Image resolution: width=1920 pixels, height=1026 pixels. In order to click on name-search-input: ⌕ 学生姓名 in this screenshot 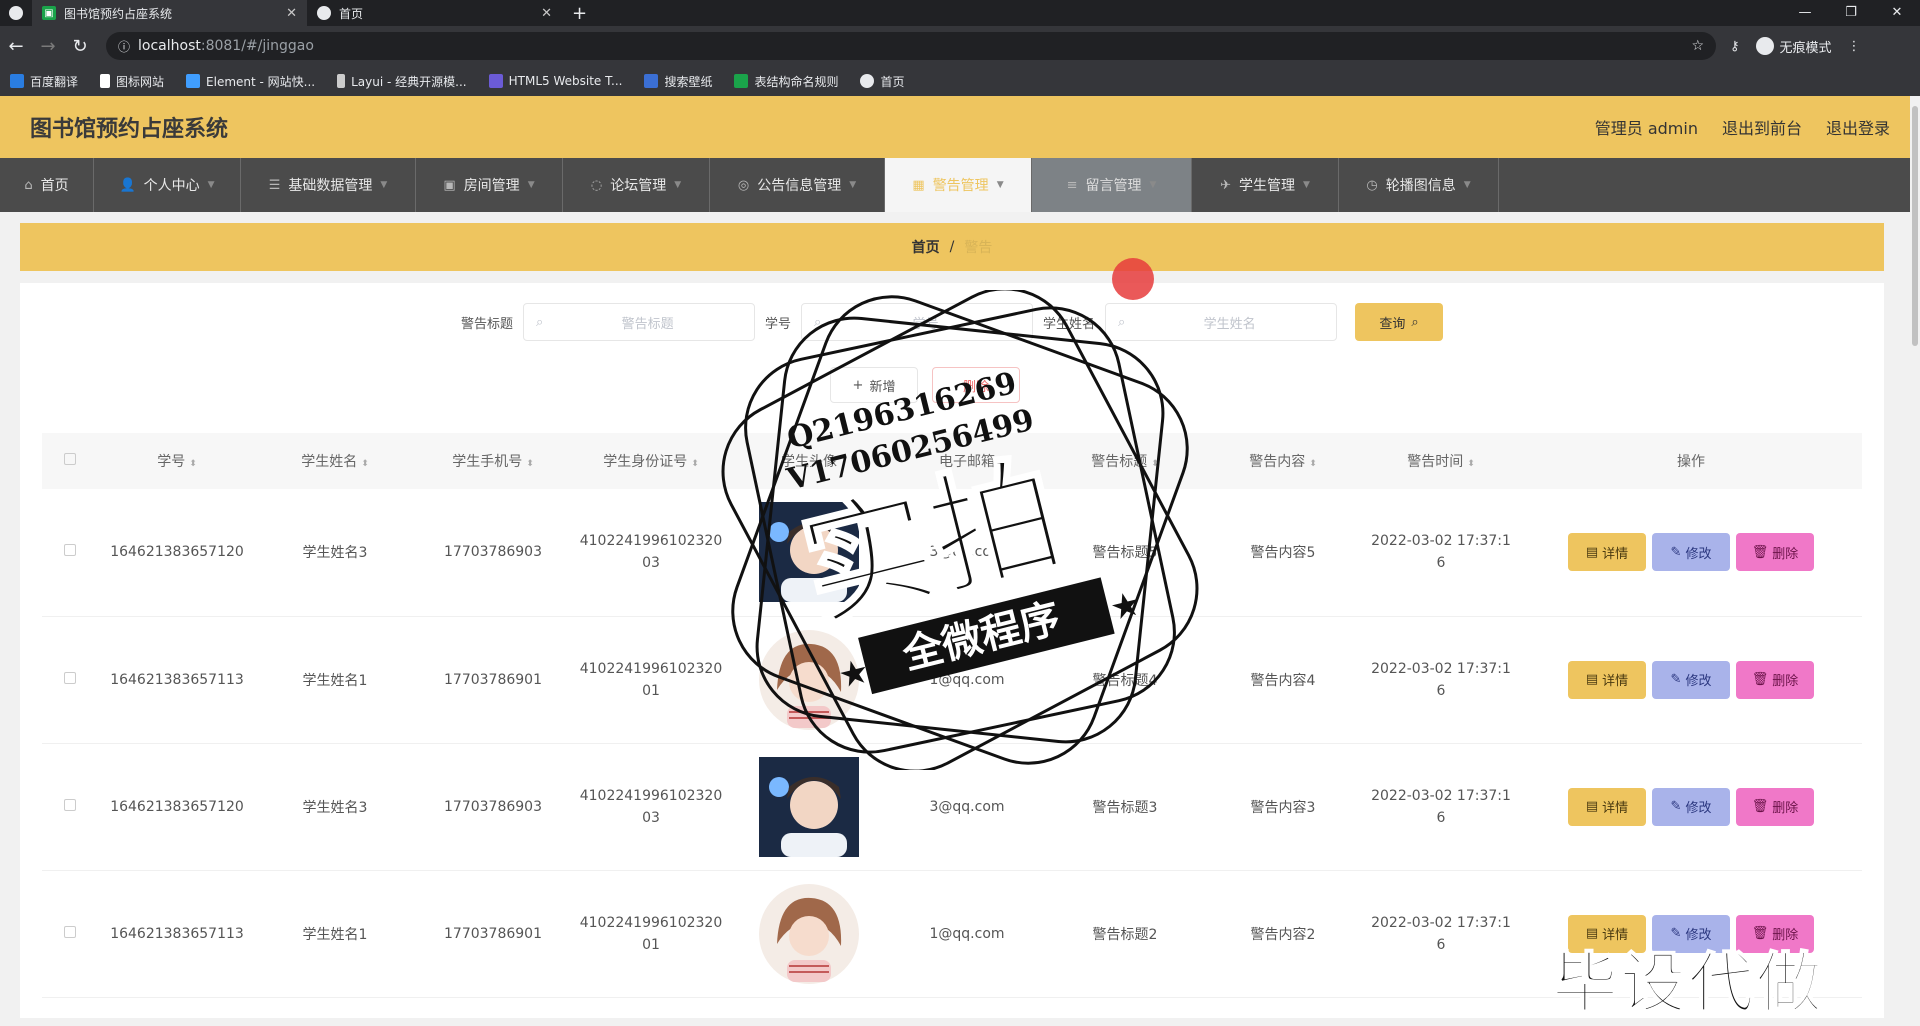, I will do `click(1221, 322)`.